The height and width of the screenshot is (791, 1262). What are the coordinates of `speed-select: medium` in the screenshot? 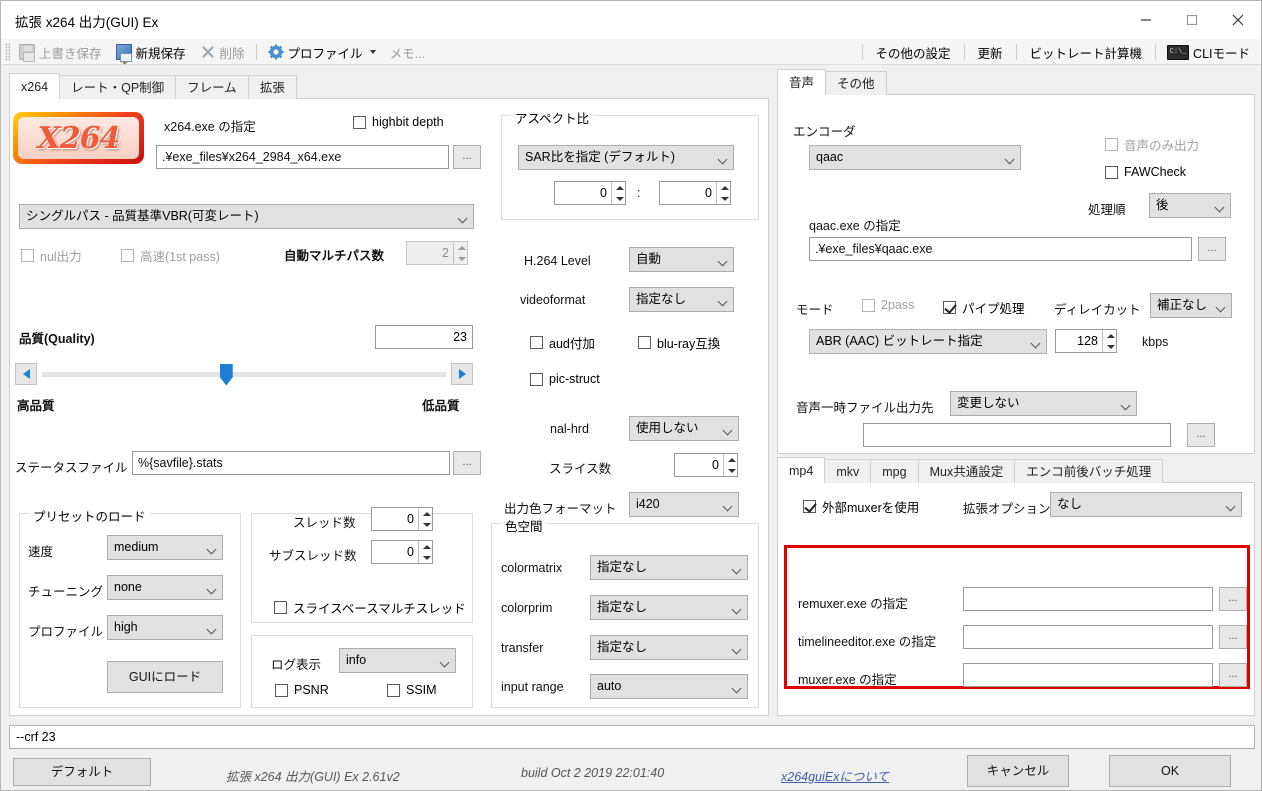 It's located at (165, 547).